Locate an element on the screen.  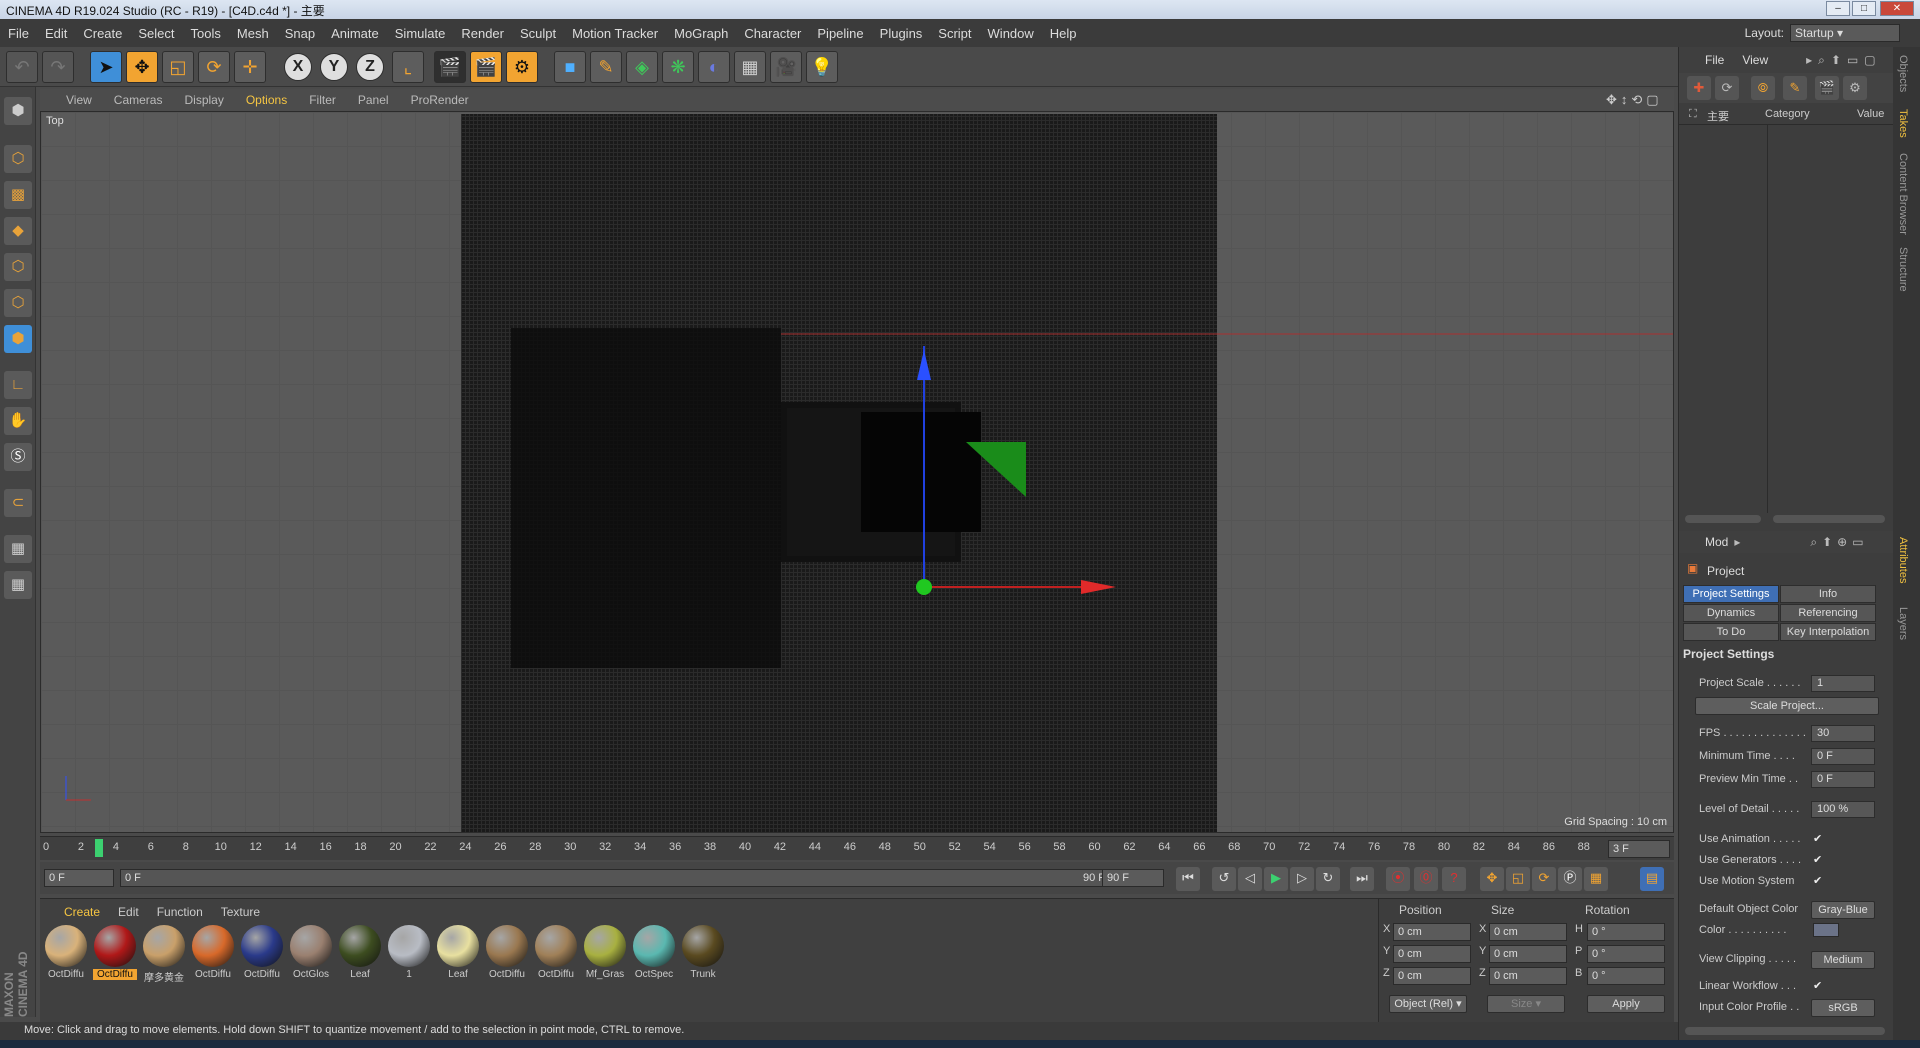
playhead is located at coordinates (99, 848).